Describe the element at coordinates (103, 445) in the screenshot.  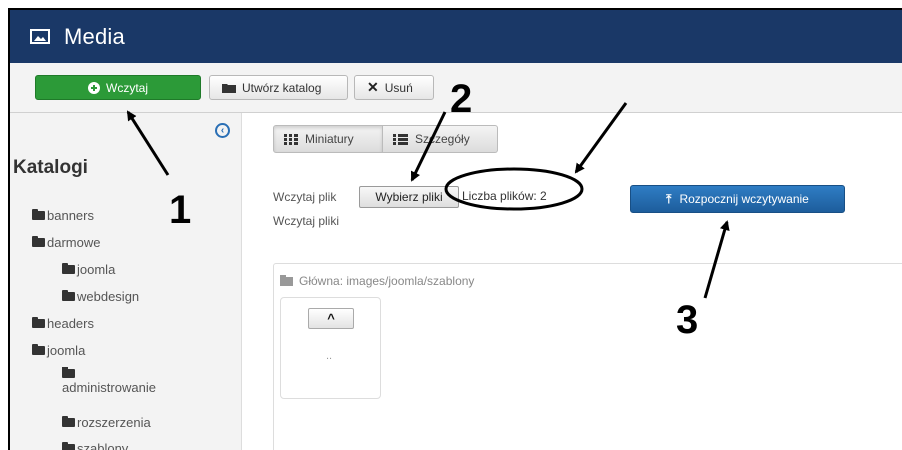
I see `sidebar-item-label: szablony` at that location.